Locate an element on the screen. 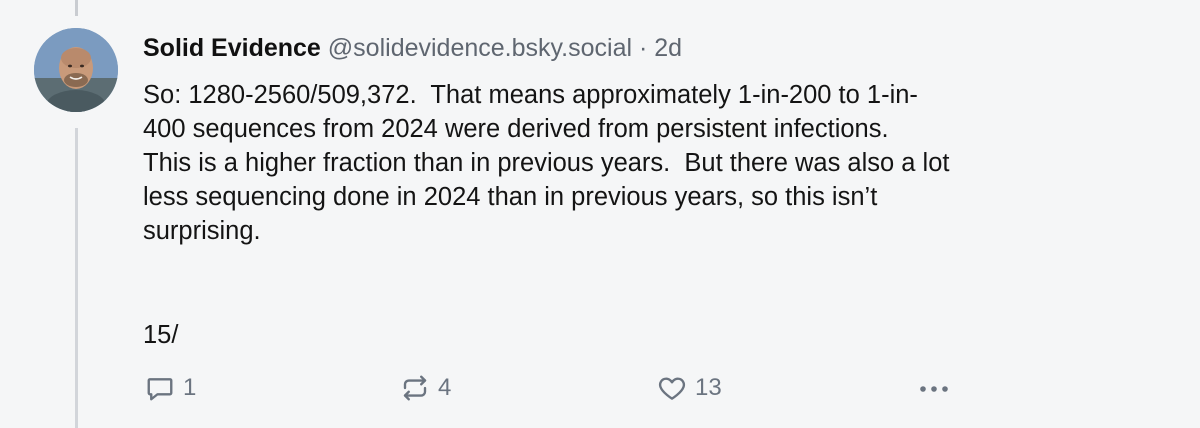 The width and height of the screenshot is (1200, 428). thread-counter: 15/ is located at coordinates (161, 335).